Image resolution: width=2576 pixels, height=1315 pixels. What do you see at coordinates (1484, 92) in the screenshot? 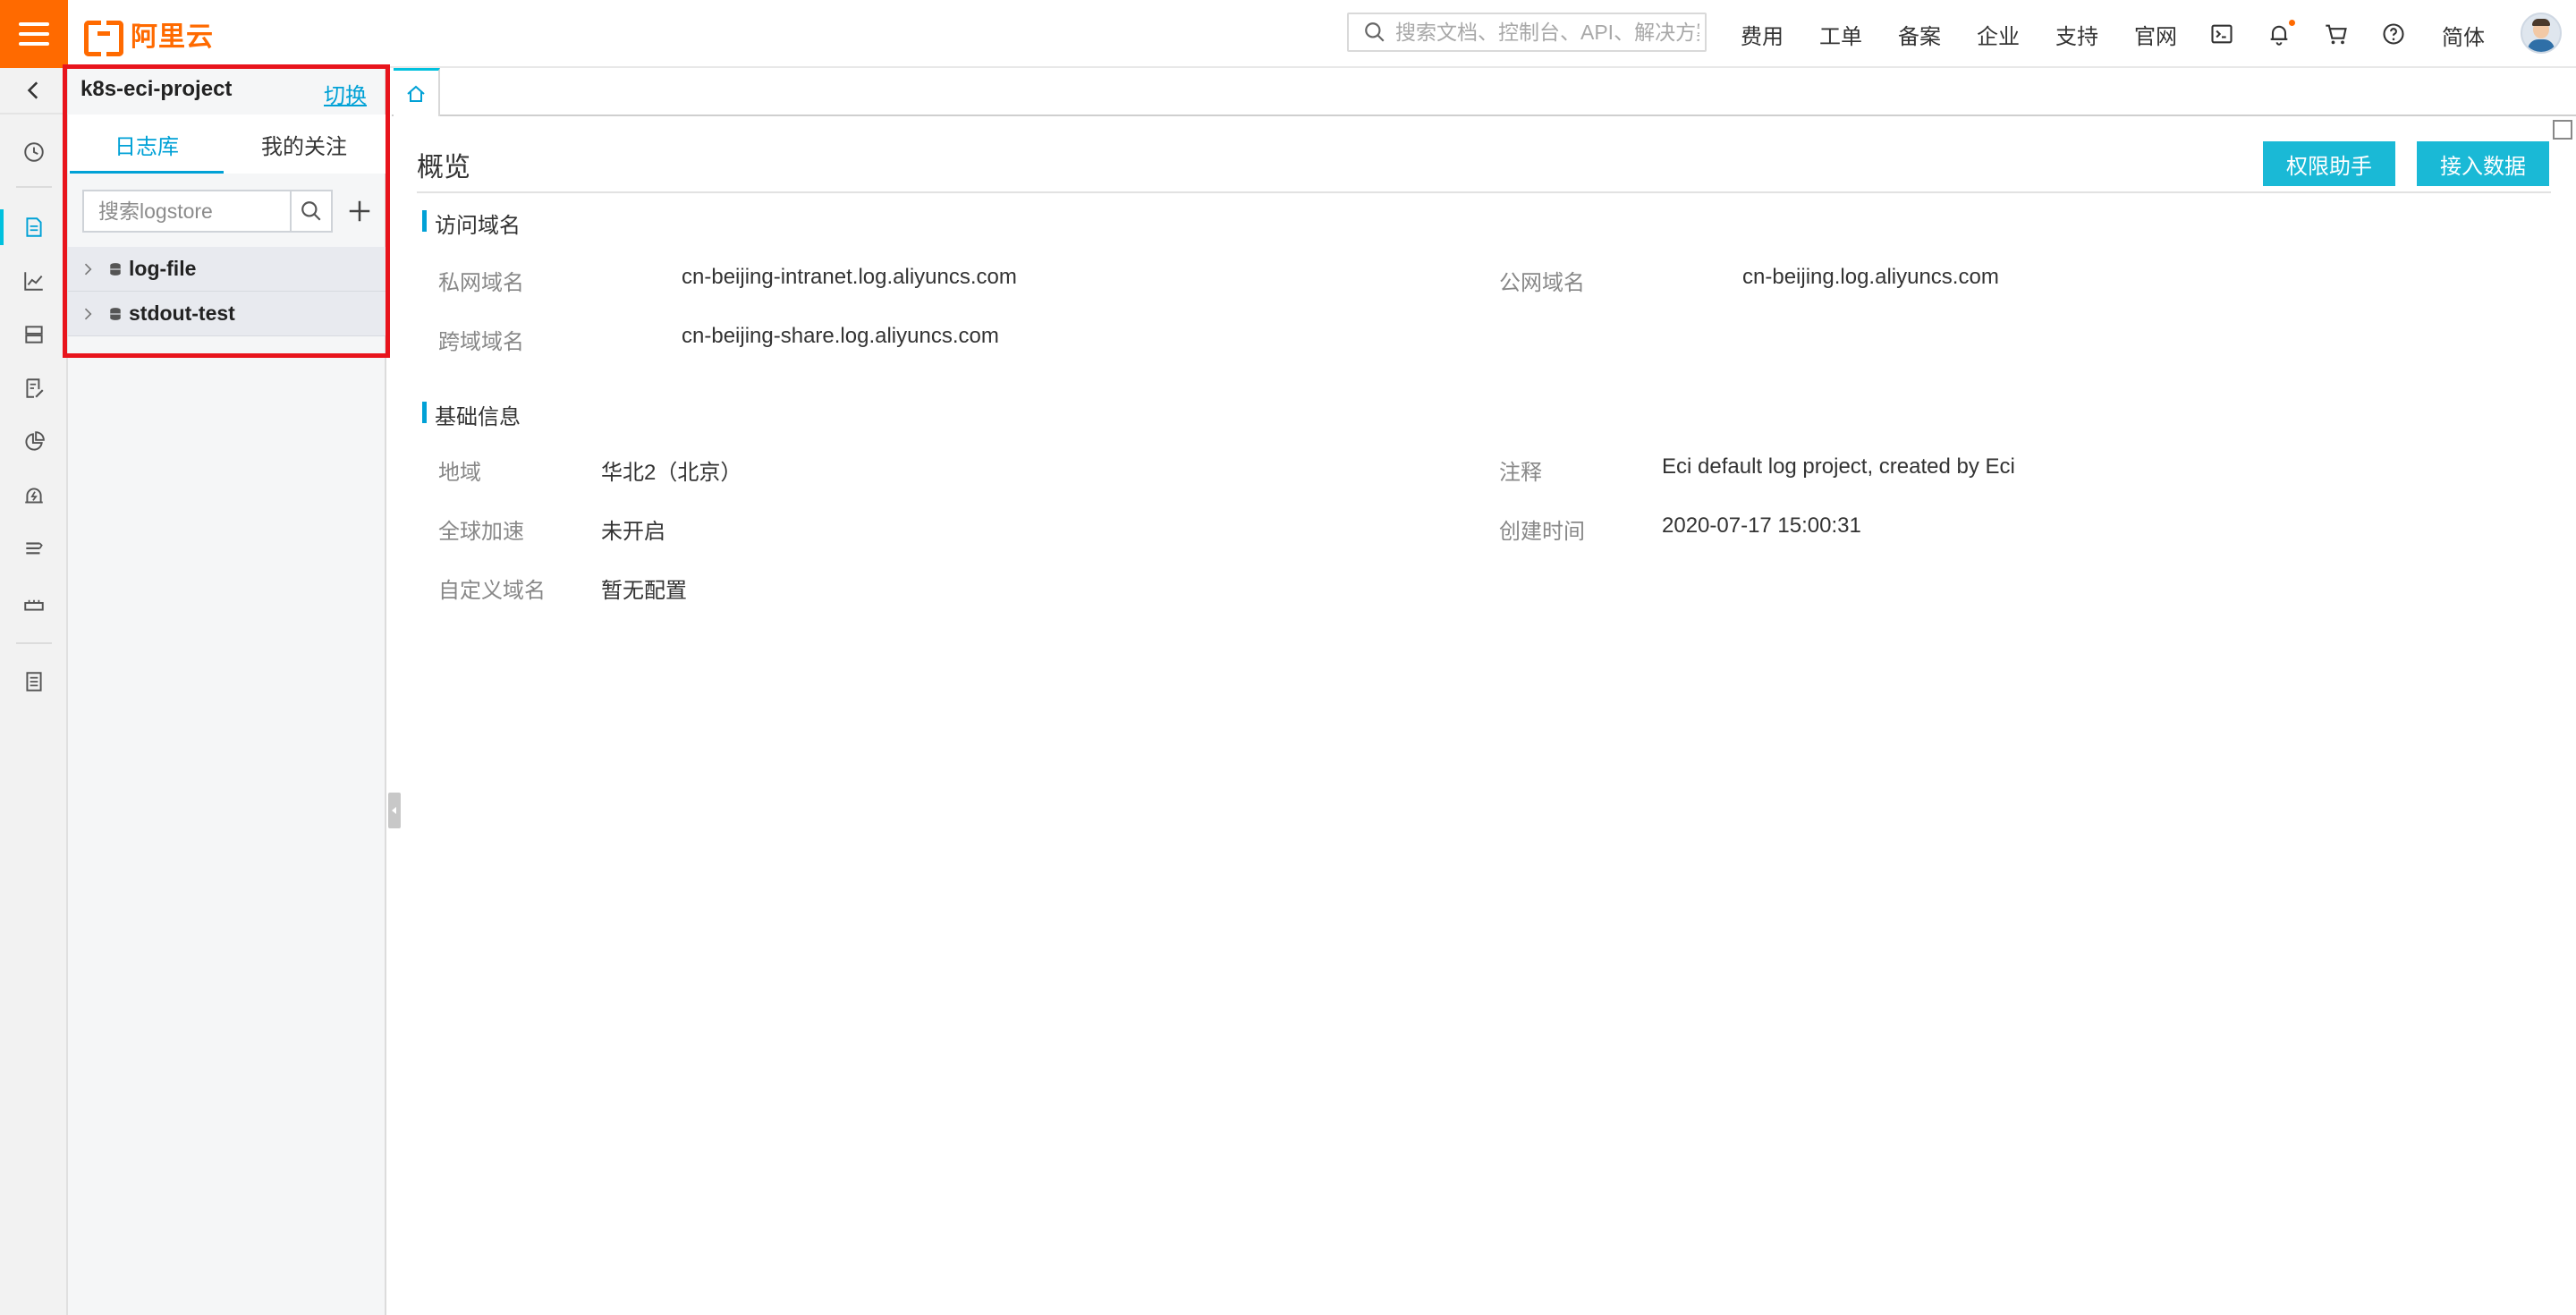
I see `content-tabbar` at bounding box center [1484, 92].